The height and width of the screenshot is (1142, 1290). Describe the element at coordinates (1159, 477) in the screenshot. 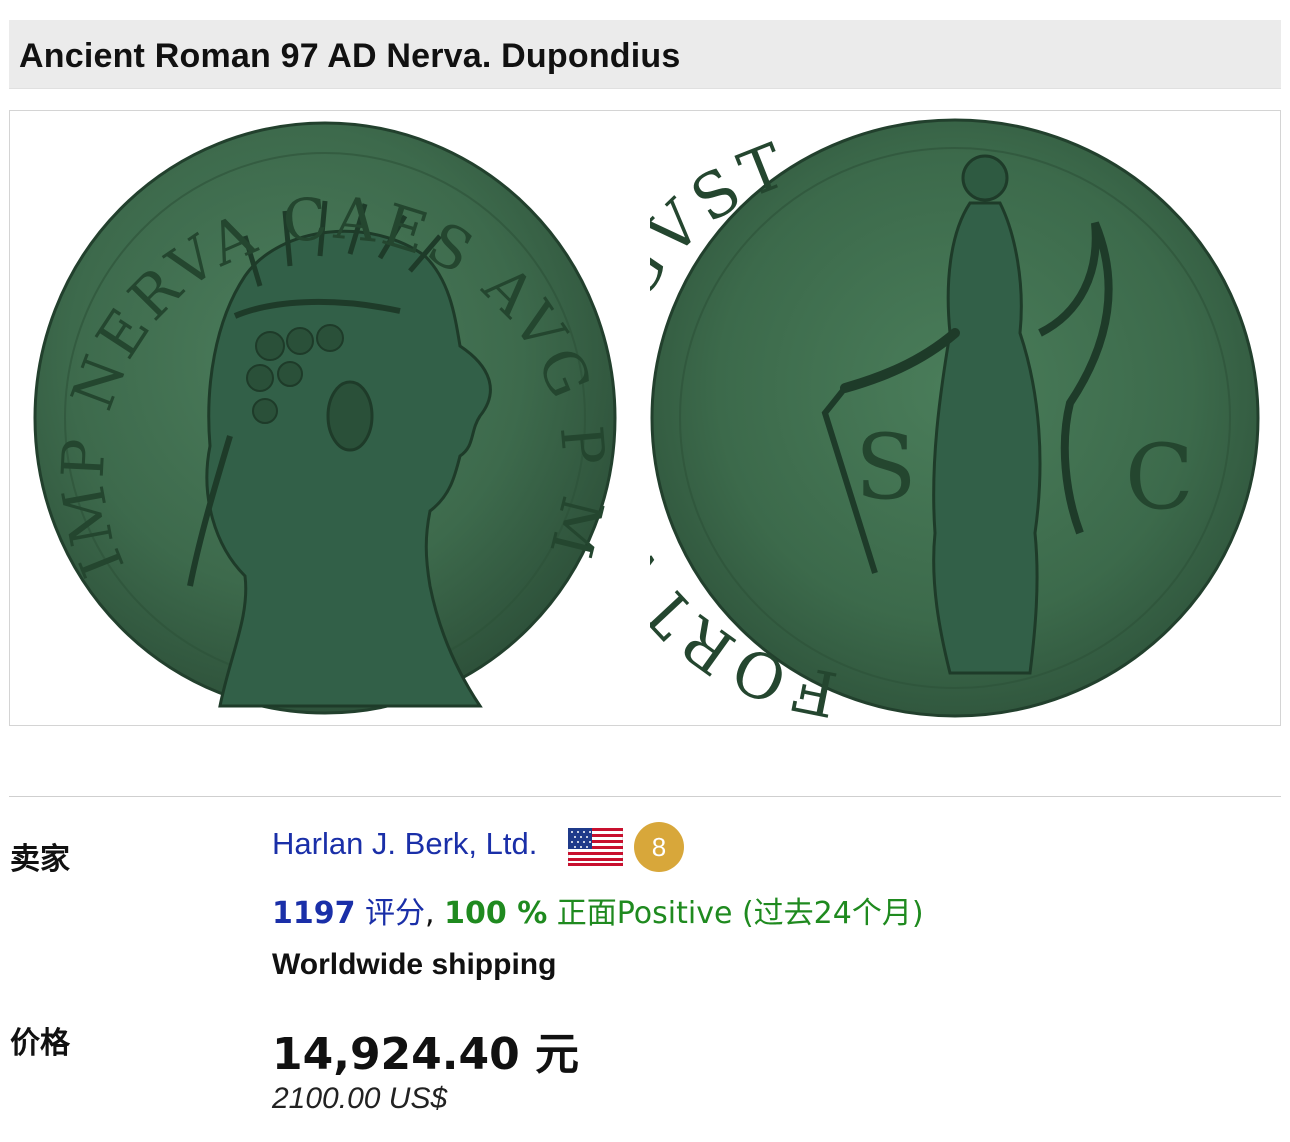

I see `field-letter-c: C` at that location.